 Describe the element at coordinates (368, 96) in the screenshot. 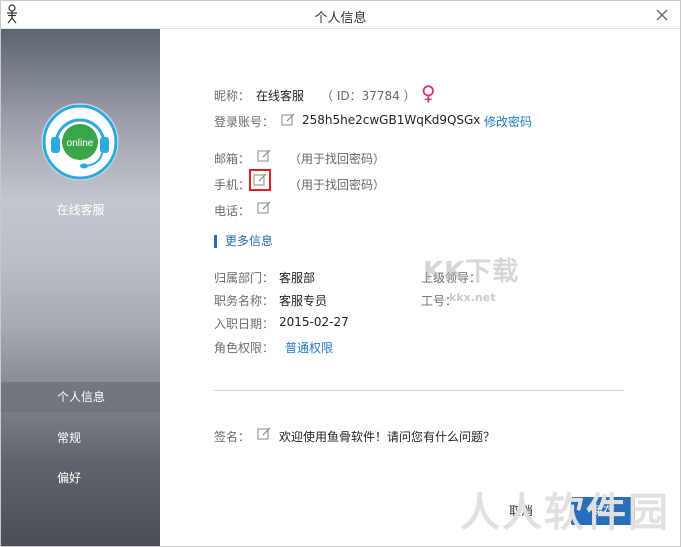

I see `user-id: （ ID：37784 ）` at that location.